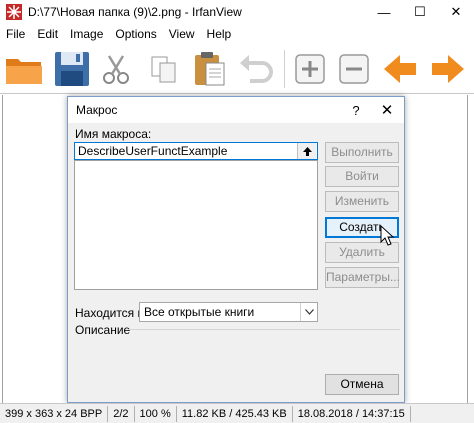 The height and width of the screenshot is (423, 474). I want to click on dialog-title: Макрос, so click(97, 110).